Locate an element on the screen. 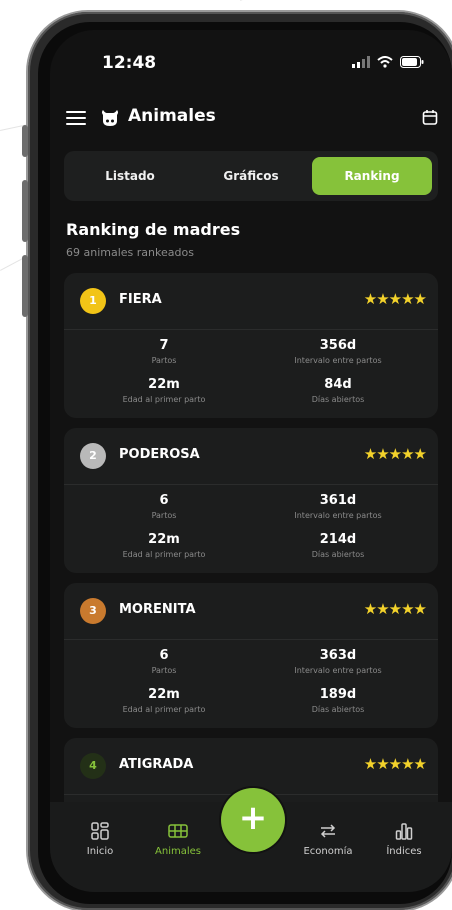  calendar-icon is located at coordinates (430, 117).